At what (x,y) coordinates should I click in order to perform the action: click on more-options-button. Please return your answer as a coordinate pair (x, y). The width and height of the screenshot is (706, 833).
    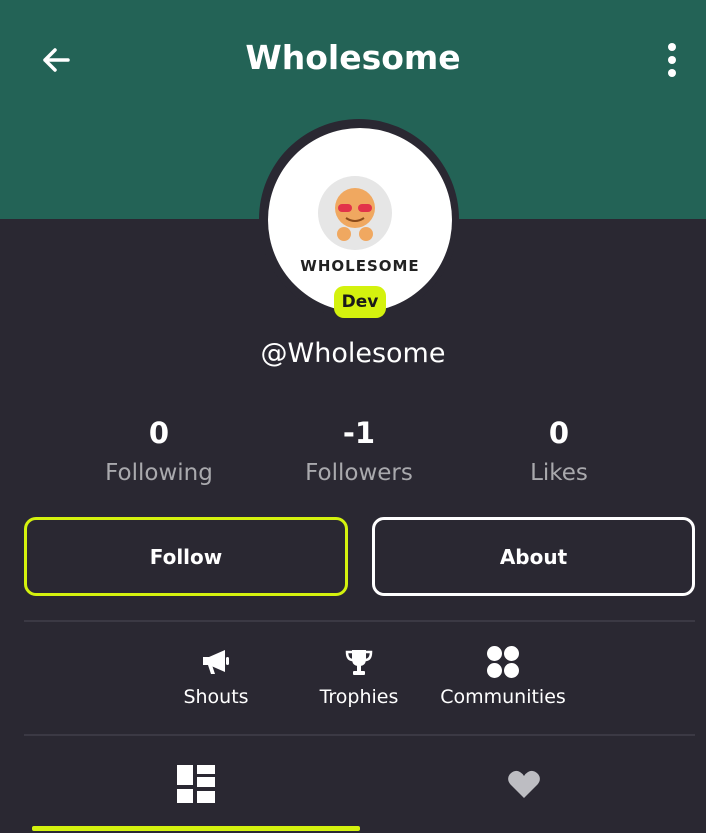
    Looking at the image, I should click on (672, 60).